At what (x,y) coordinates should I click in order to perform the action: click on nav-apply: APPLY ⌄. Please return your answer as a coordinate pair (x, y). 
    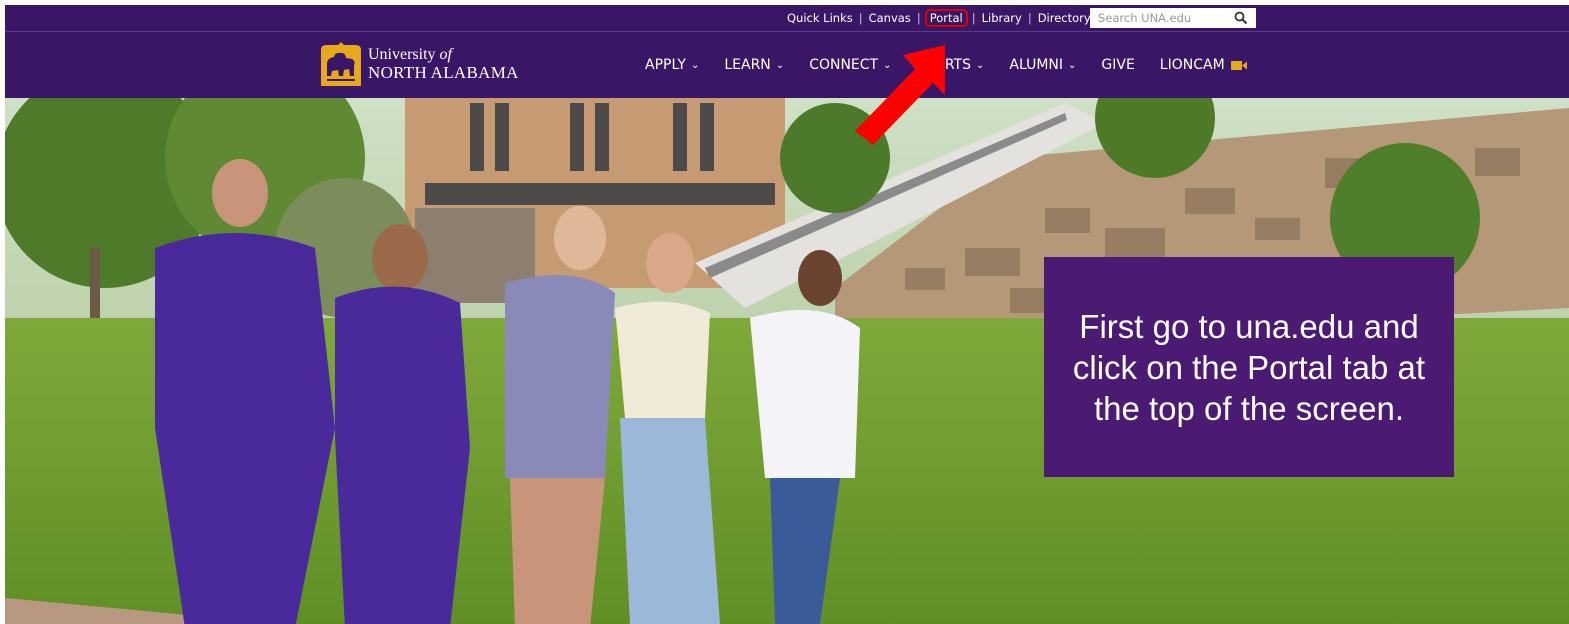
    Looking at the image, I should click on (672, 65).